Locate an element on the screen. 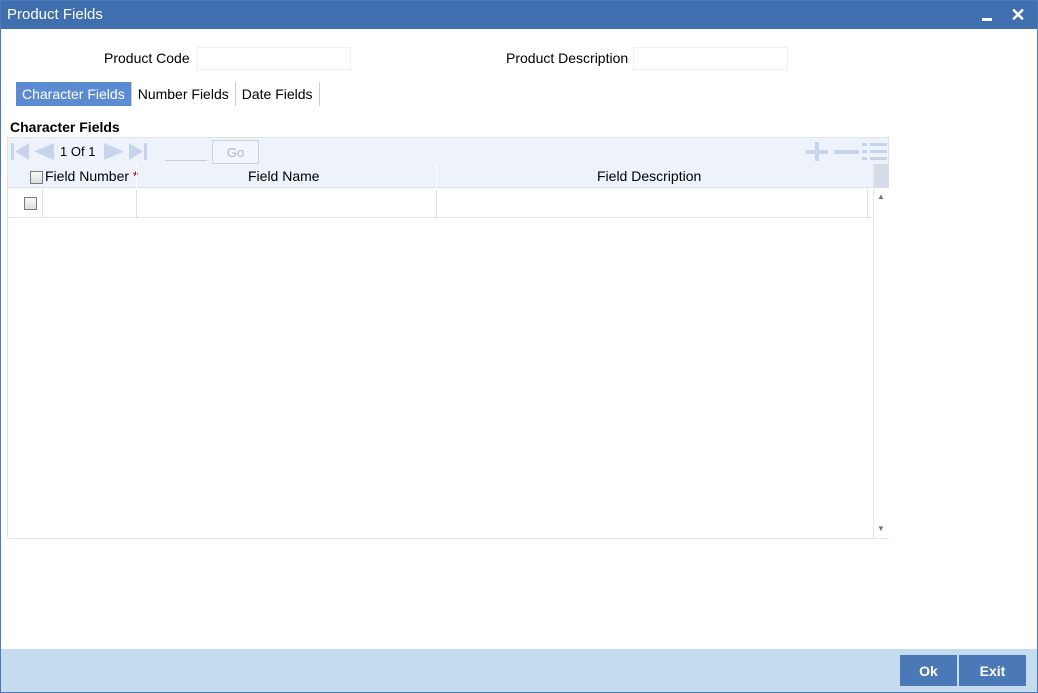 Image resolution: width=1038 pixels, height=693 pixels. table-row is located at coordinates (440, 203).